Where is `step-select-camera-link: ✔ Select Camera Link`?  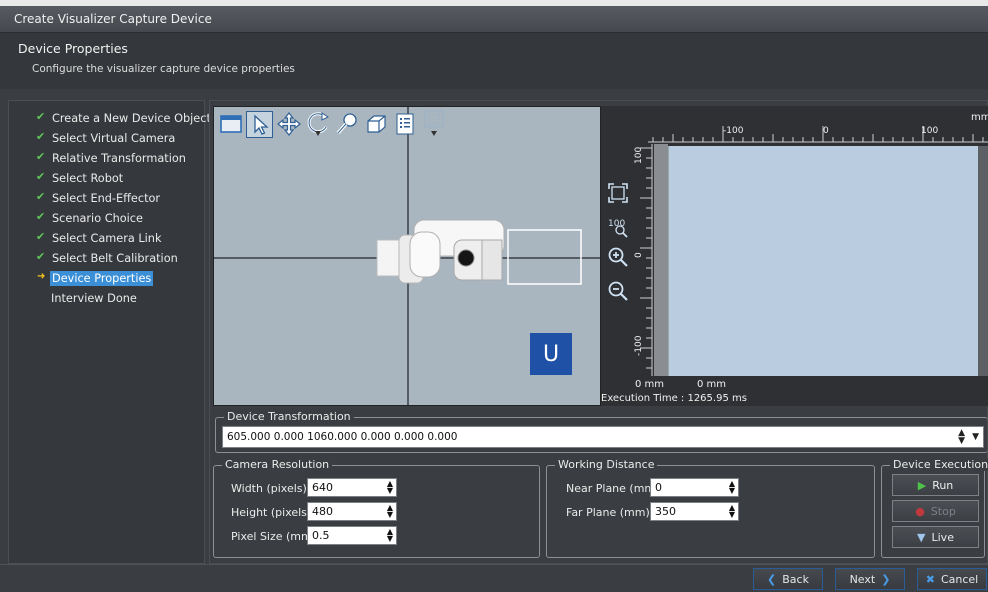
step-select-camera-link: ✔ Select Camera Link is located at coordinates (99, 237).